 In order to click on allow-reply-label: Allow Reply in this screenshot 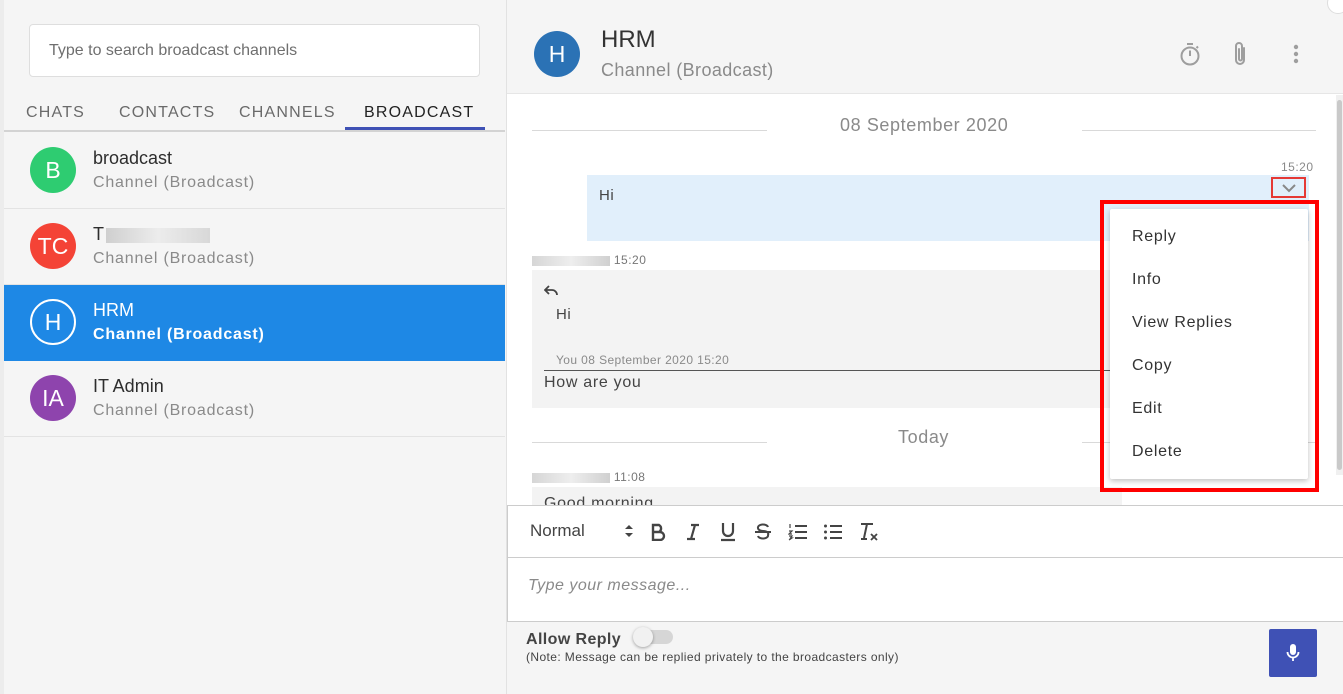, I will do `click(574, 639)`.